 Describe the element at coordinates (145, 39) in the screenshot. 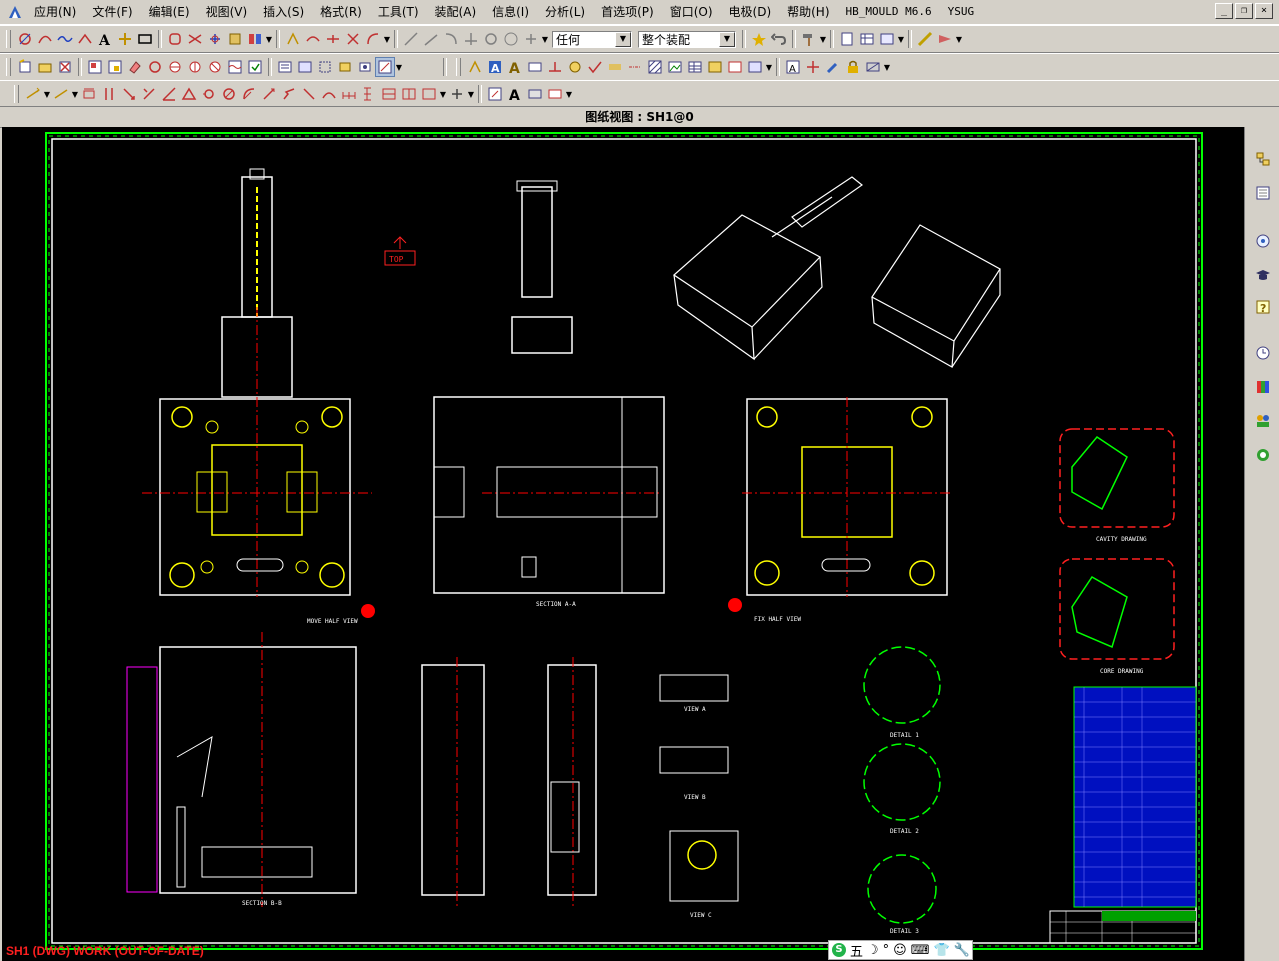

I see `rectangle-icon` at that location.